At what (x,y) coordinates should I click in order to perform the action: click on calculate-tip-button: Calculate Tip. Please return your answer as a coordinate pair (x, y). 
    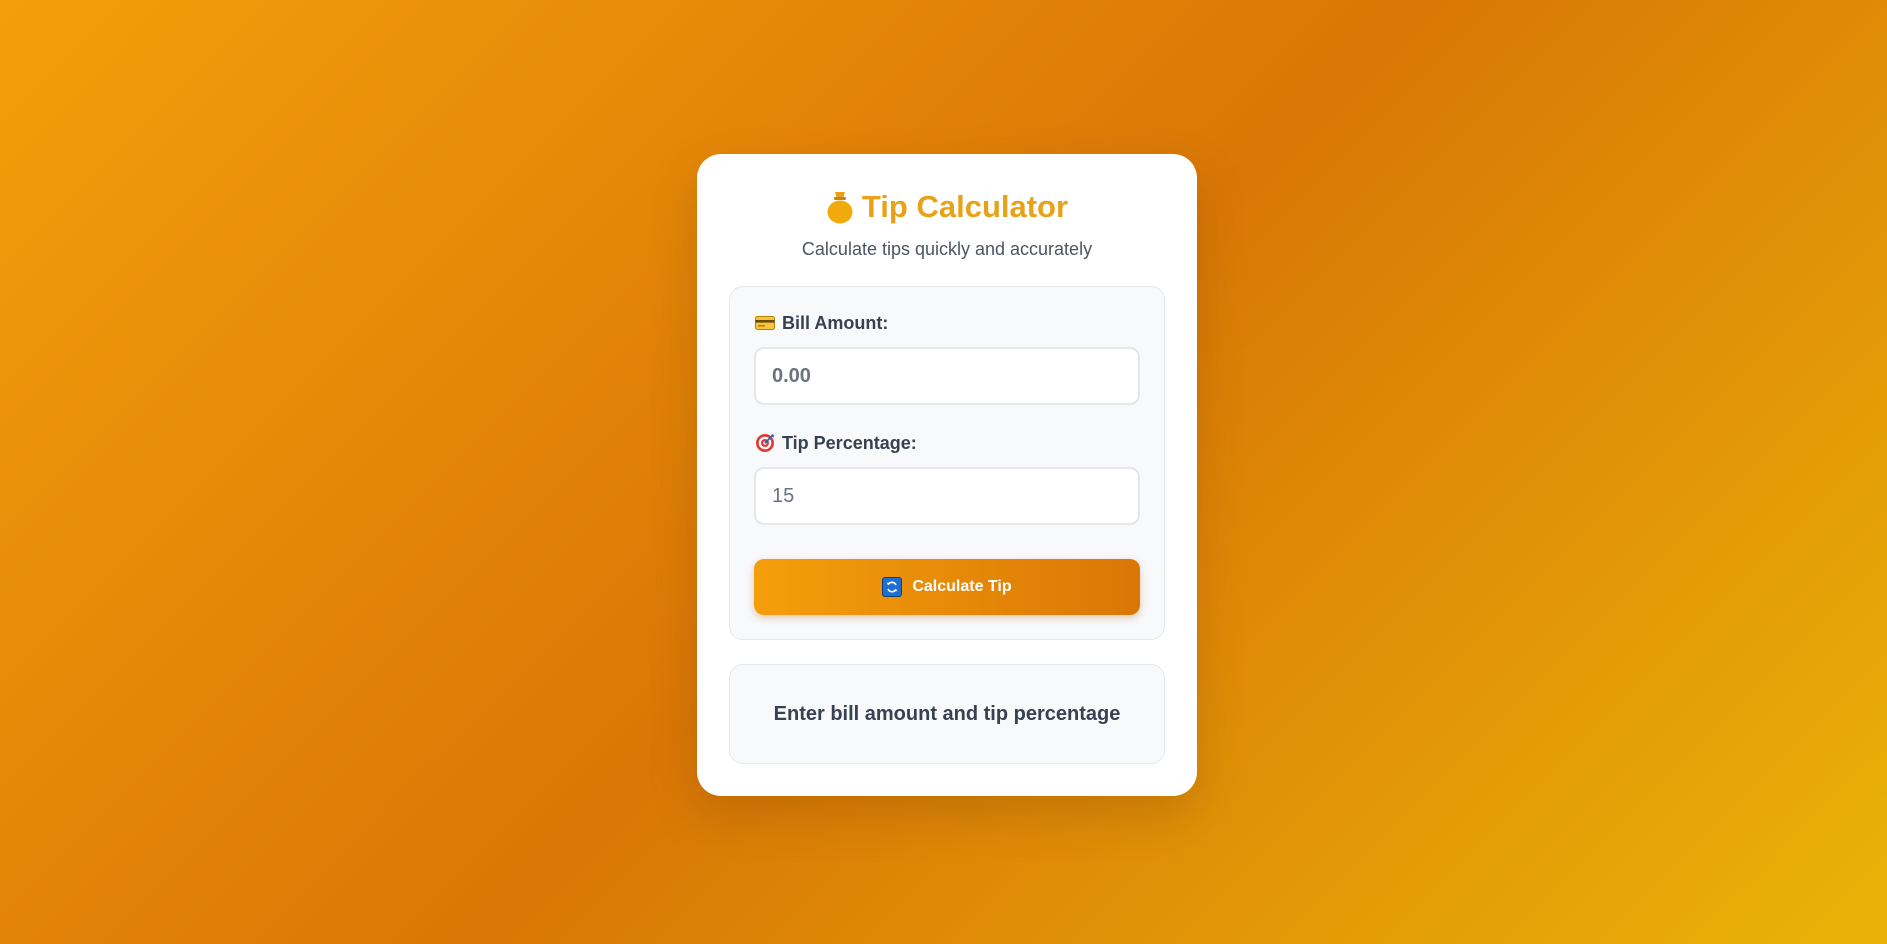
    Looking at the image, I should click on (947, 587).